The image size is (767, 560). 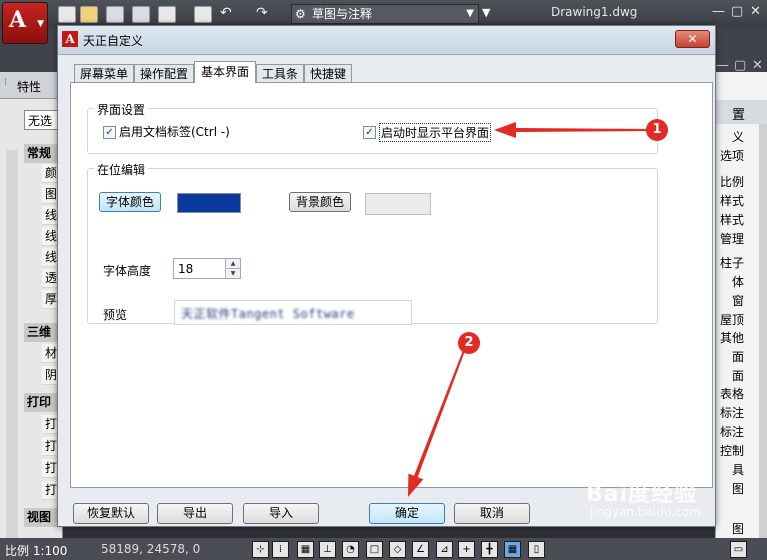 I want to click on annotation-marker-2: 2, so click(x=469, y=343).